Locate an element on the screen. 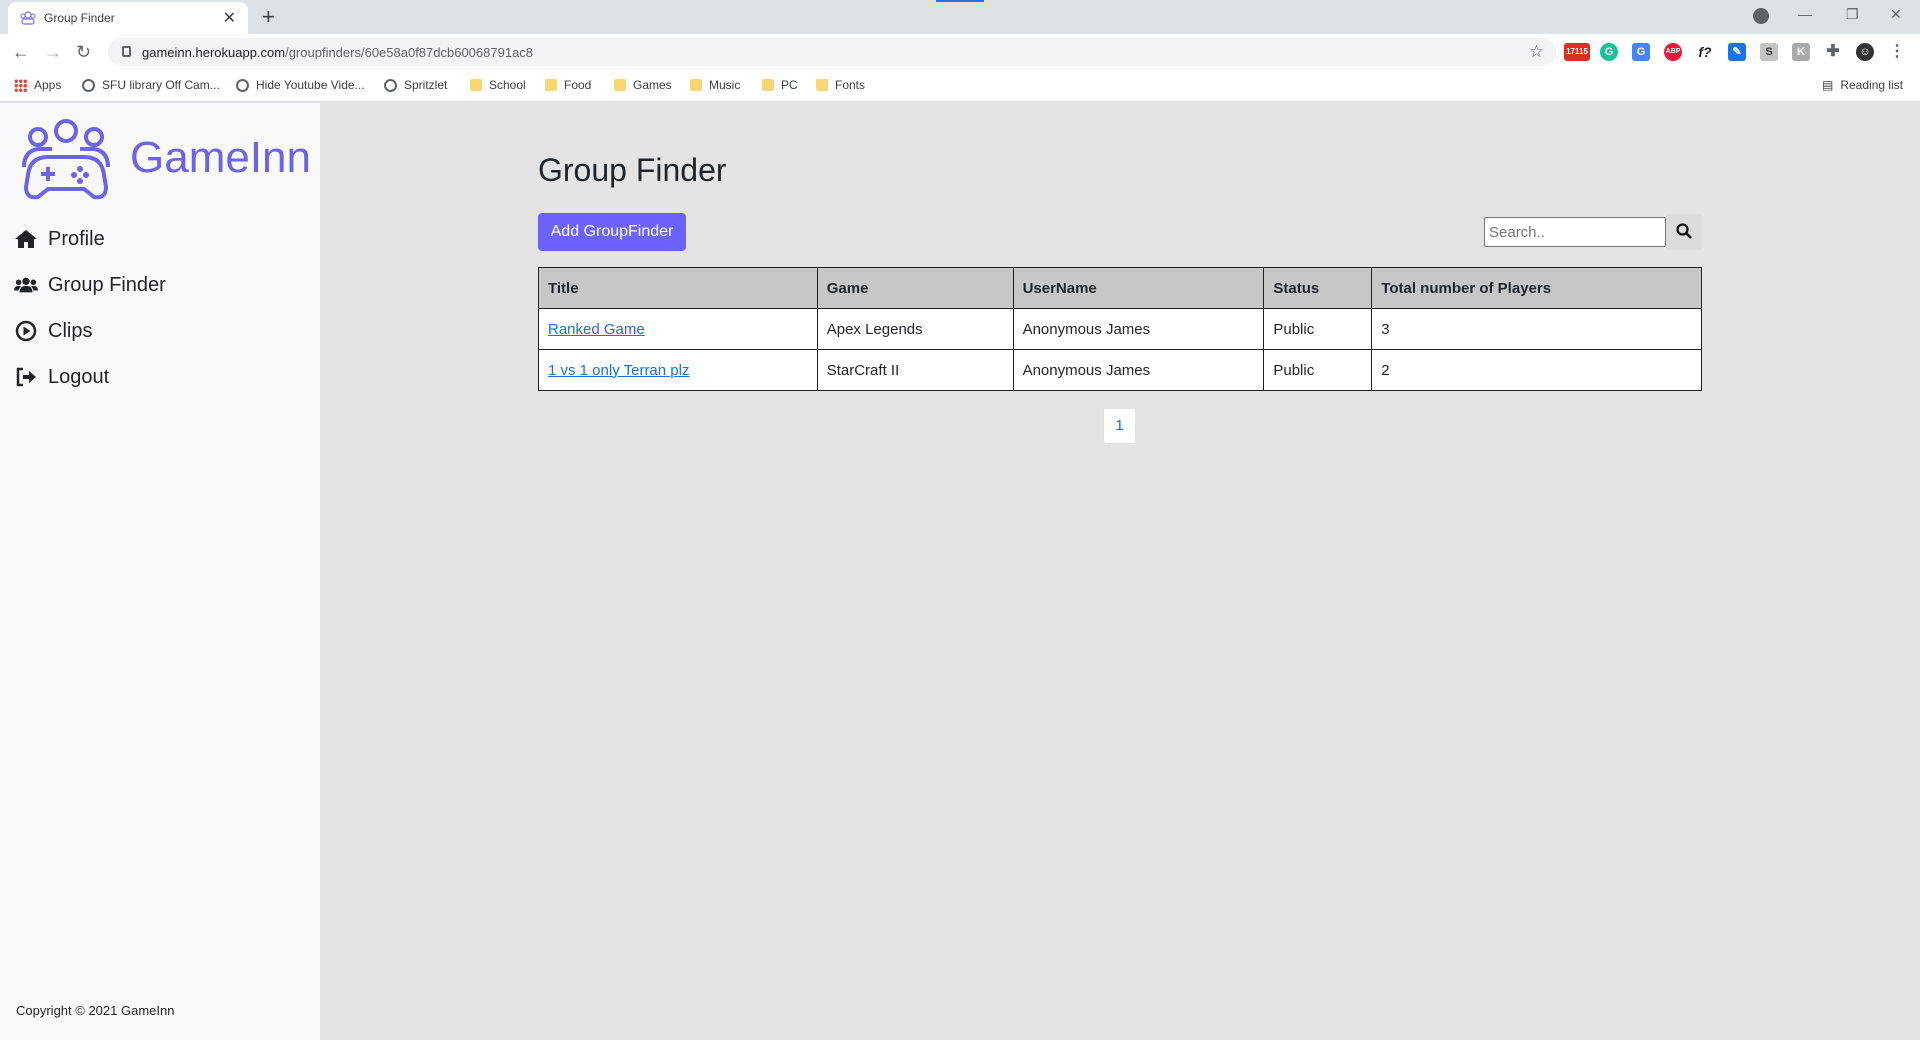  search-button is located at coordinates (1684, 232).